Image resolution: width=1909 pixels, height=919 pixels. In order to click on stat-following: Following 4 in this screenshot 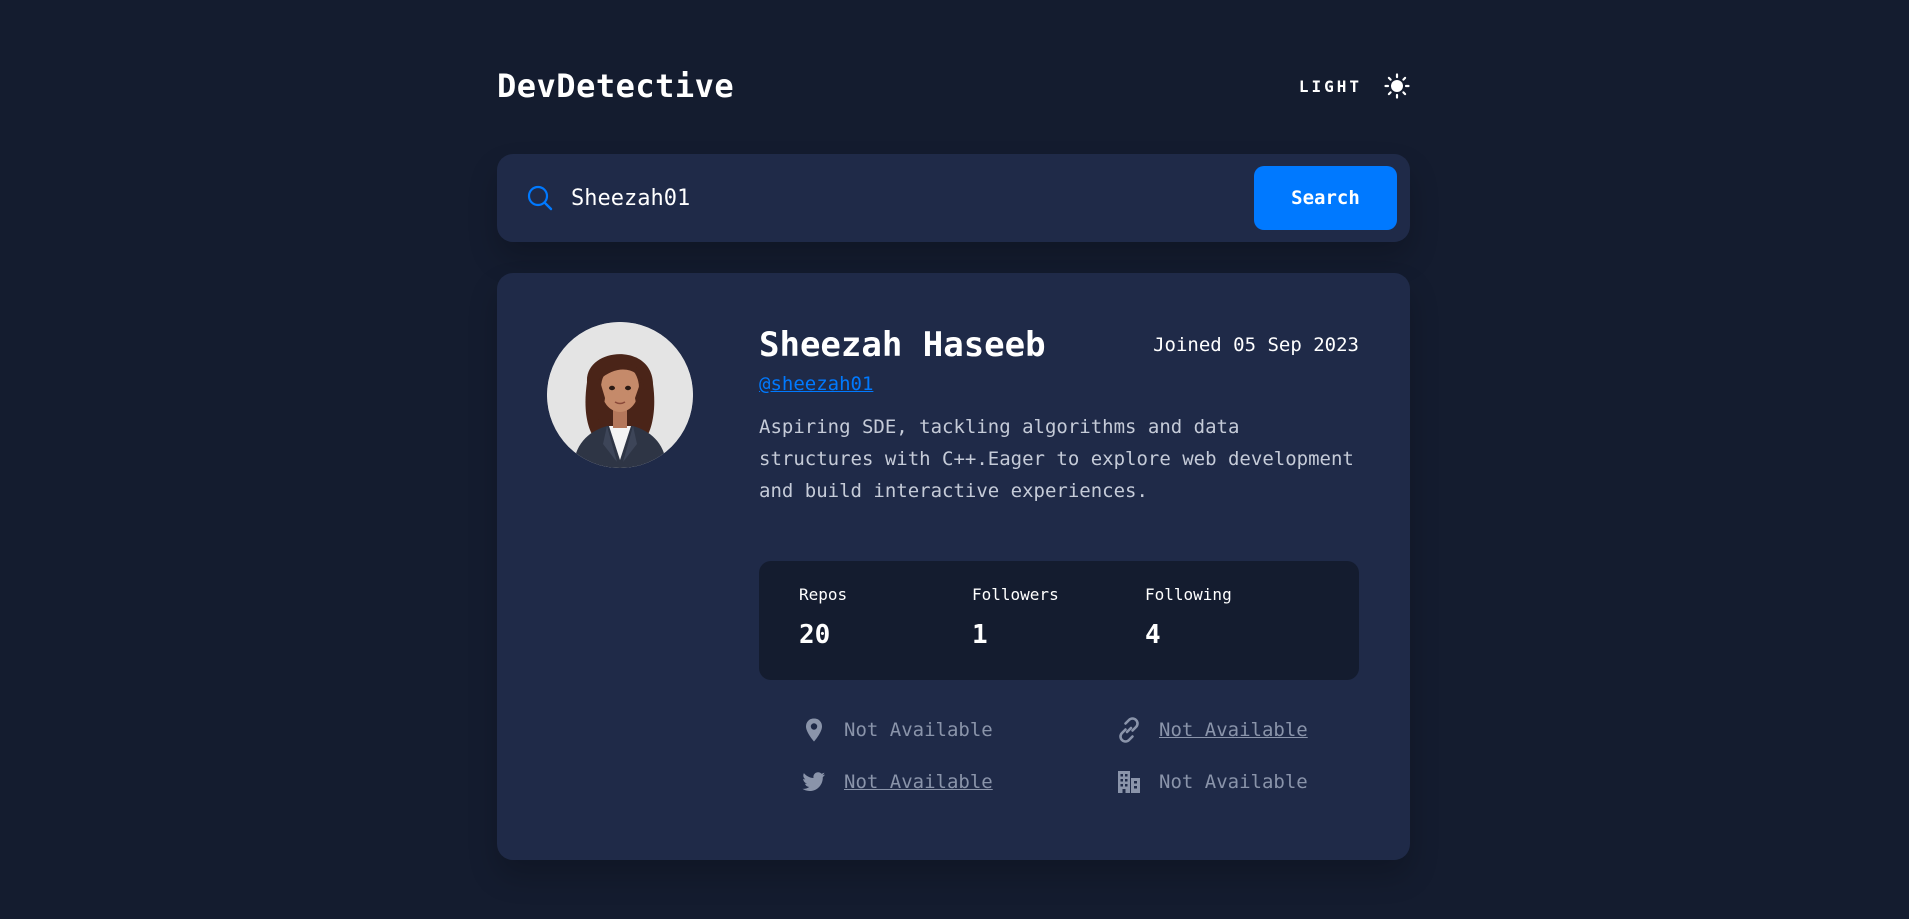, I will do `click(1231, 632)`.